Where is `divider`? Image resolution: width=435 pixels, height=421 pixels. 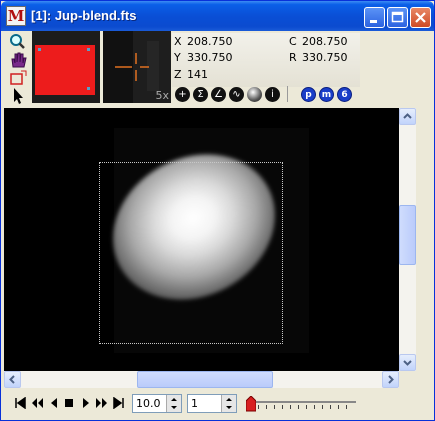
divider is located at coordinates (287, 94).